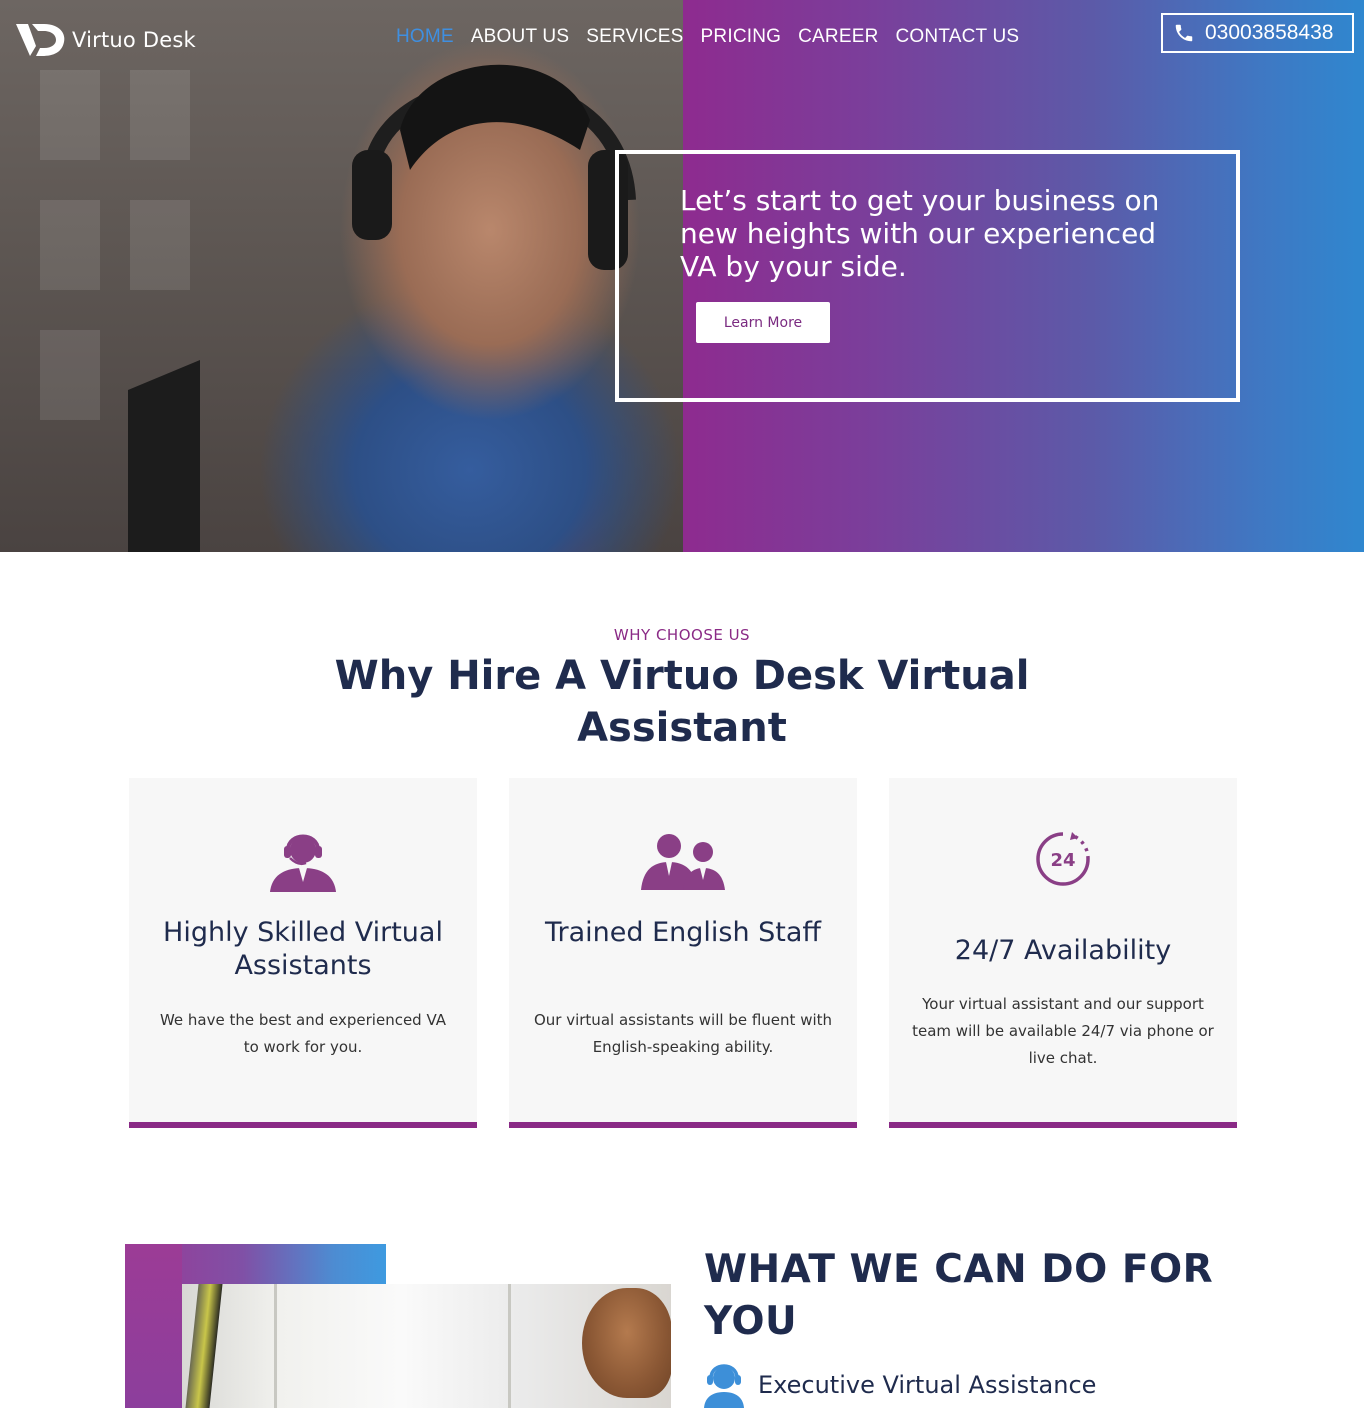  I want to click on support-agent-icon, so click(724, 1386).